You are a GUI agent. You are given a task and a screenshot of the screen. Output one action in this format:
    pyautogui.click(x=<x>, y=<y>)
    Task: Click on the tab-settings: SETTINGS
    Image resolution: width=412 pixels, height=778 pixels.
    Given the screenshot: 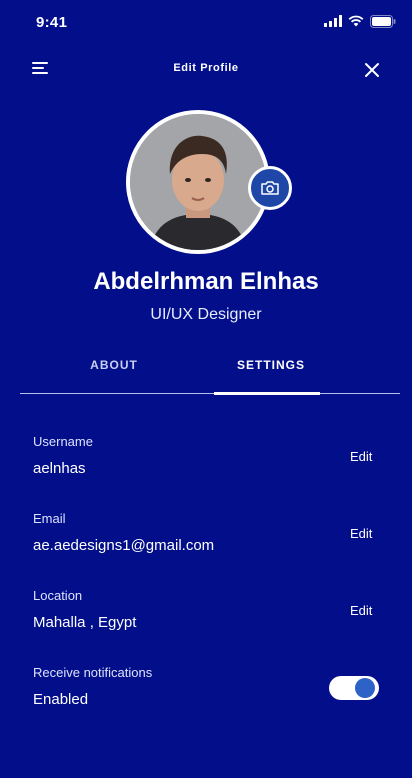 What is the action you would take?
    pyautogui.click(x=271, y=365)
    